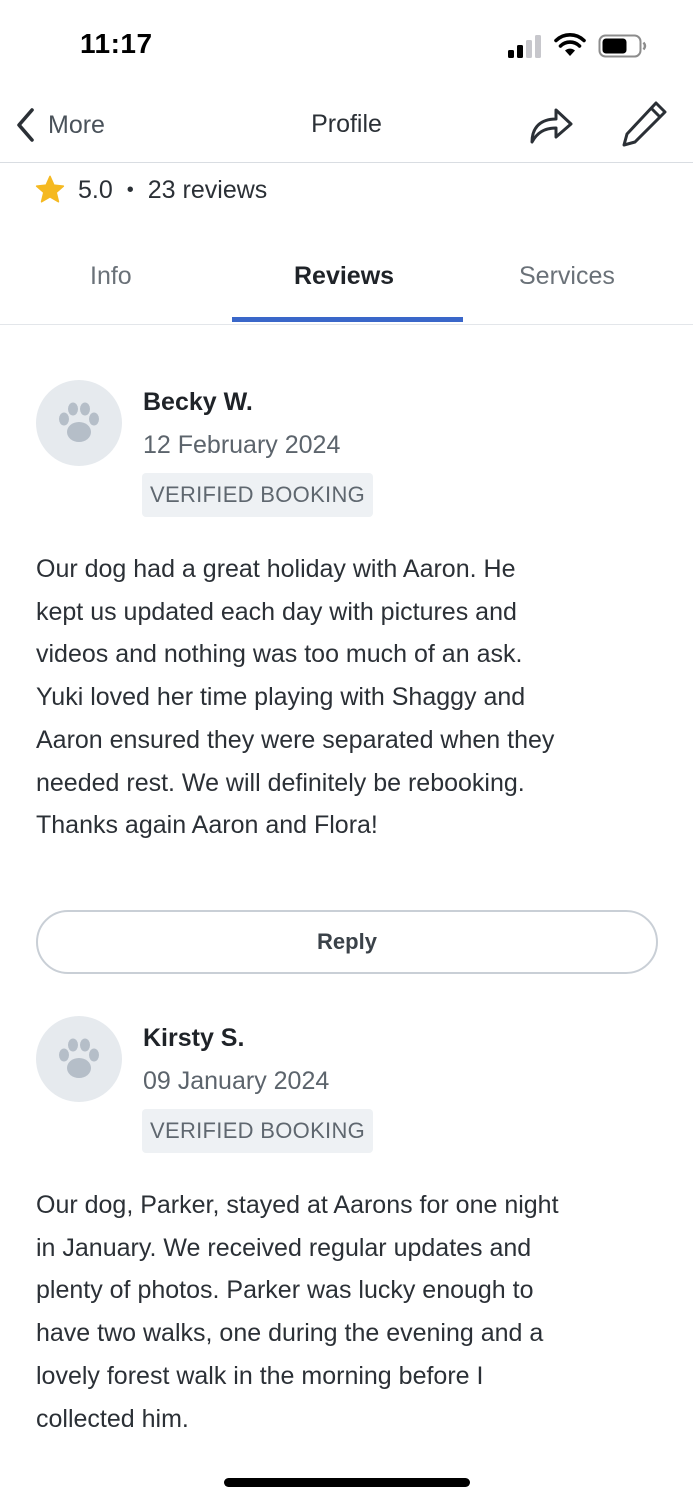 This screenshot has height=1500, width=693. What do you see at coordinates (570, 44) in the screenshot?
I see `wifi-icon` at bounding box center [570, 44].